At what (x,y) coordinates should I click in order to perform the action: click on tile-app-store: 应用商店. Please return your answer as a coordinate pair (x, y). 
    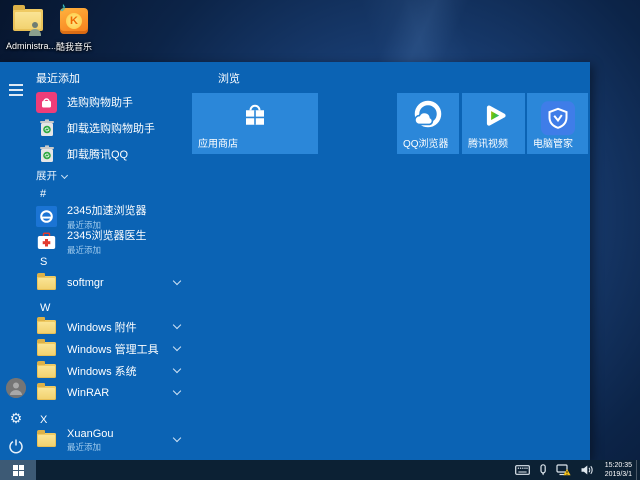
    Looking at the image, I should click on (255, 123).